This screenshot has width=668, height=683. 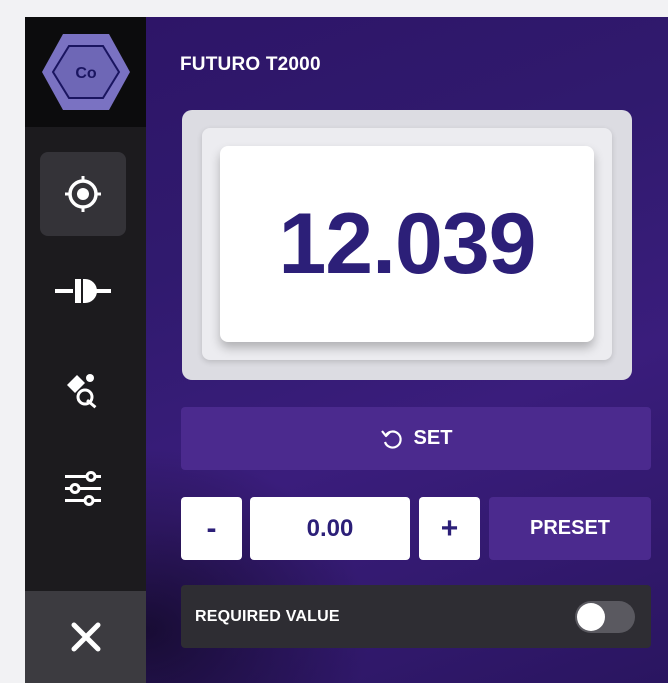 I want to click on sidebar-item-settings, so click(x=83, y=489).